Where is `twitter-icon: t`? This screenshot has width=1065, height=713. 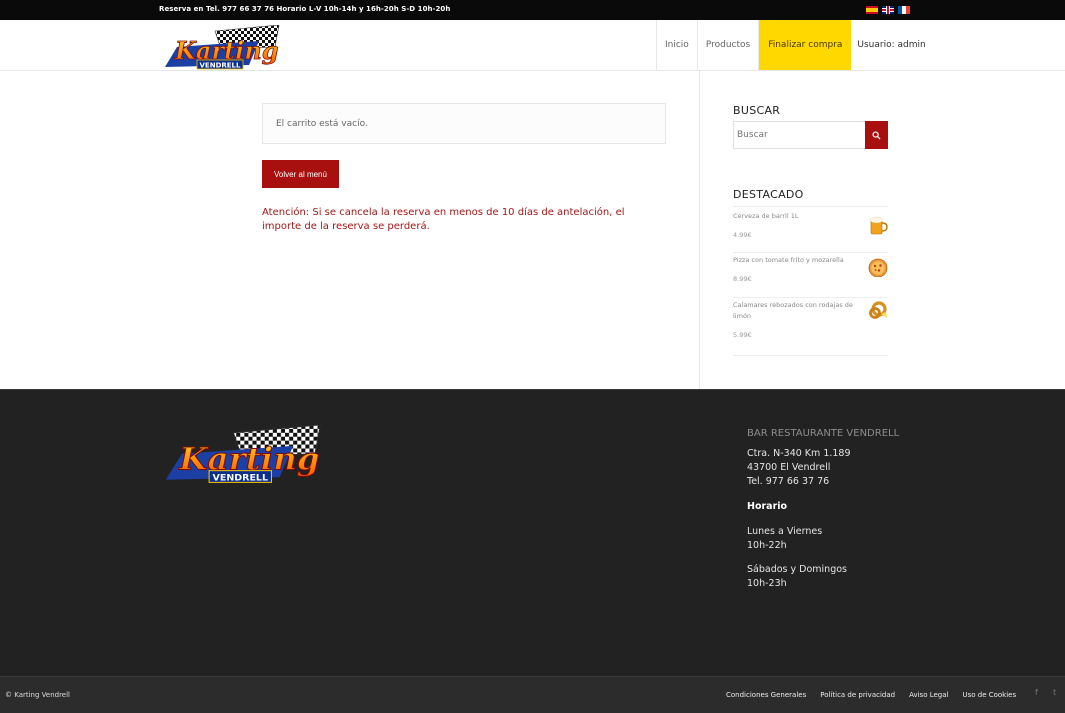 twitter-icon: t is located at coordinates (1054, 692).